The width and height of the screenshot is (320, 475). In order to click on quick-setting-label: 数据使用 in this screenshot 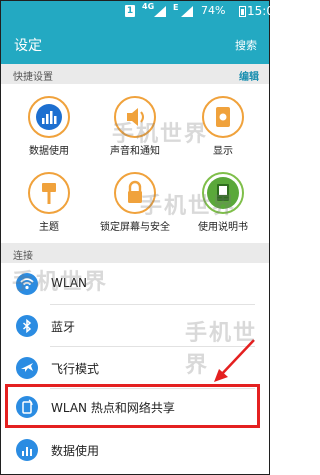, I will do `click(49, 151)`.